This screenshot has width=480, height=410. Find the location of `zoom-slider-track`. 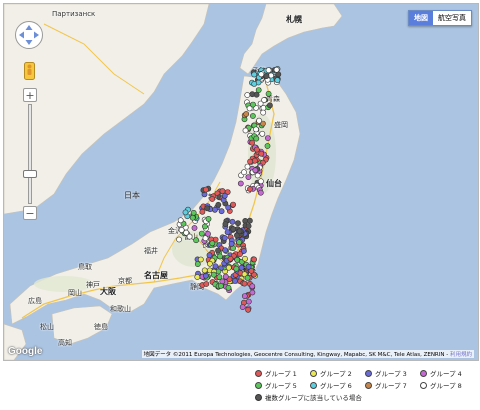

zoom-slider-track is located at coordinates (30, 154).